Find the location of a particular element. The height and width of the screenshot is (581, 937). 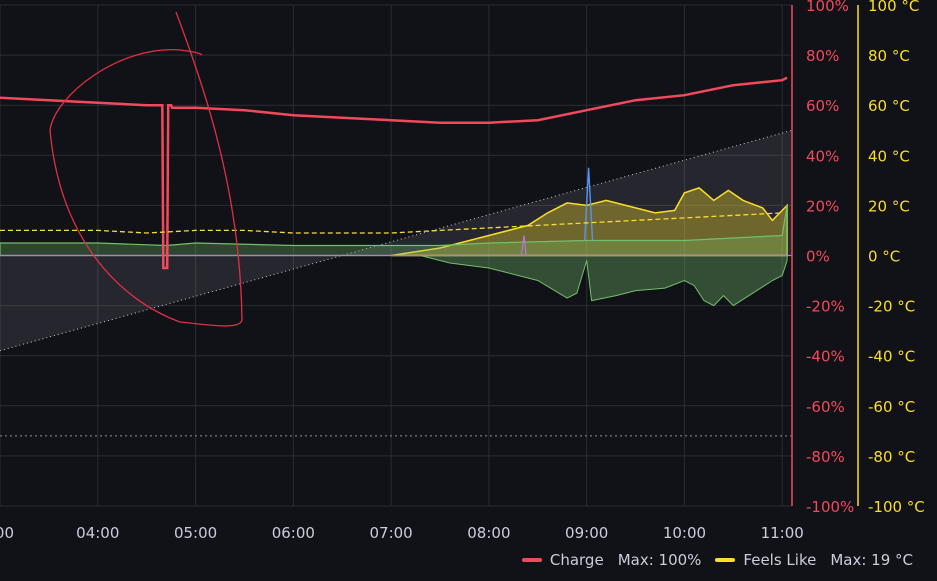

left-axis-tick: 20% is located at coordinates (822, 206).